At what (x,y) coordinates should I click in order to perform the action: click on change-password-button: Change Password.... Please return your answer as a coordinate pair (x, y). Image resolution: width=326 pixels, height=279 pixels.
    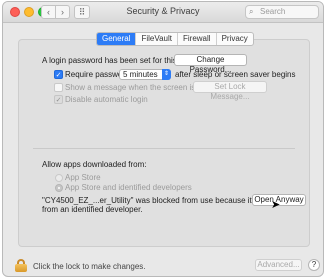
    Looking at the image, I should click on (210, 64).